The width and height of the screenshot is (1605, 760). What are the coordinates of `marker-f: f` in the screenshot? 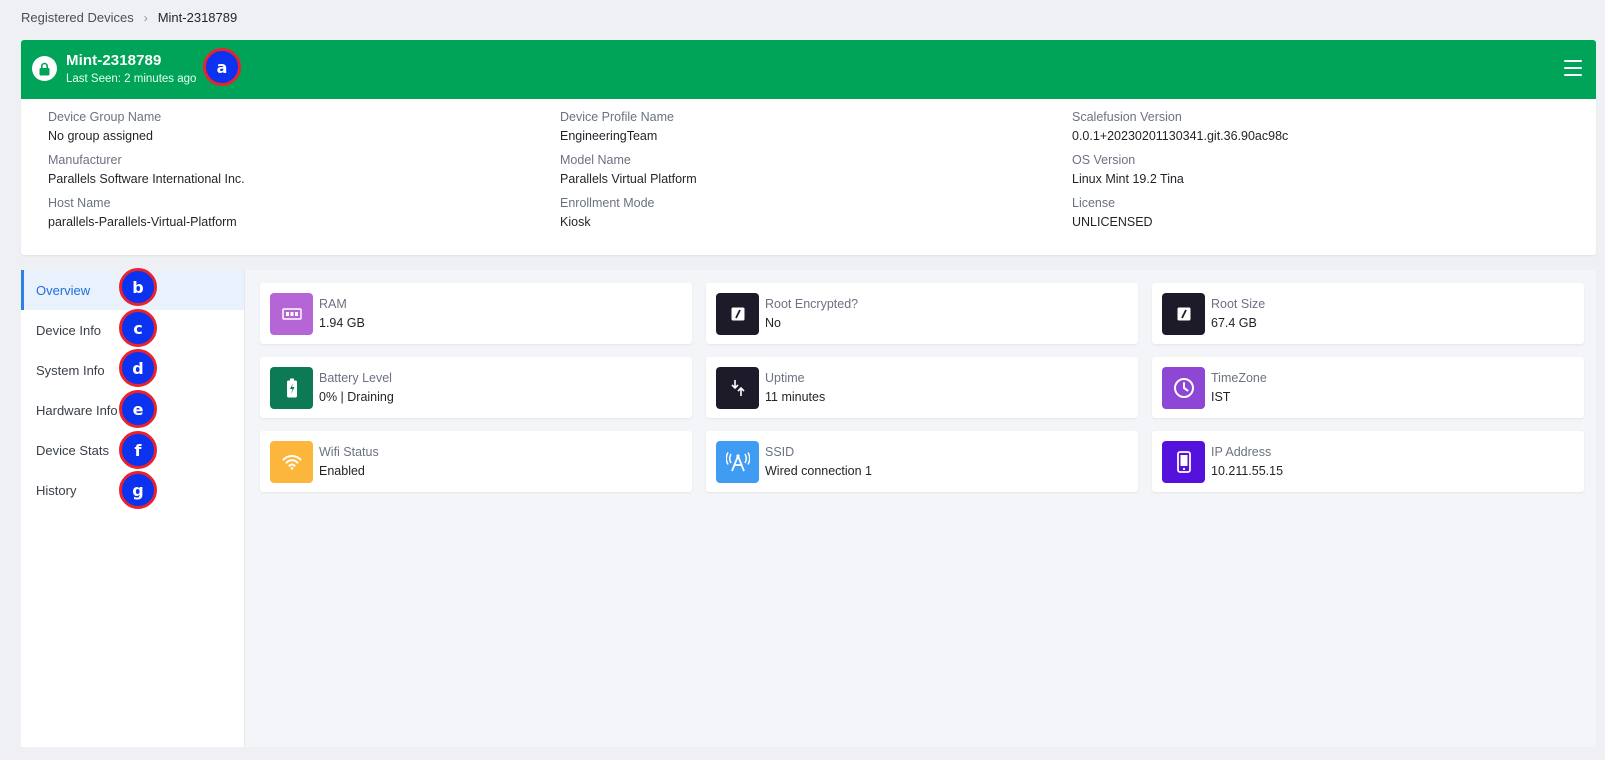 It's located at (138, 450).